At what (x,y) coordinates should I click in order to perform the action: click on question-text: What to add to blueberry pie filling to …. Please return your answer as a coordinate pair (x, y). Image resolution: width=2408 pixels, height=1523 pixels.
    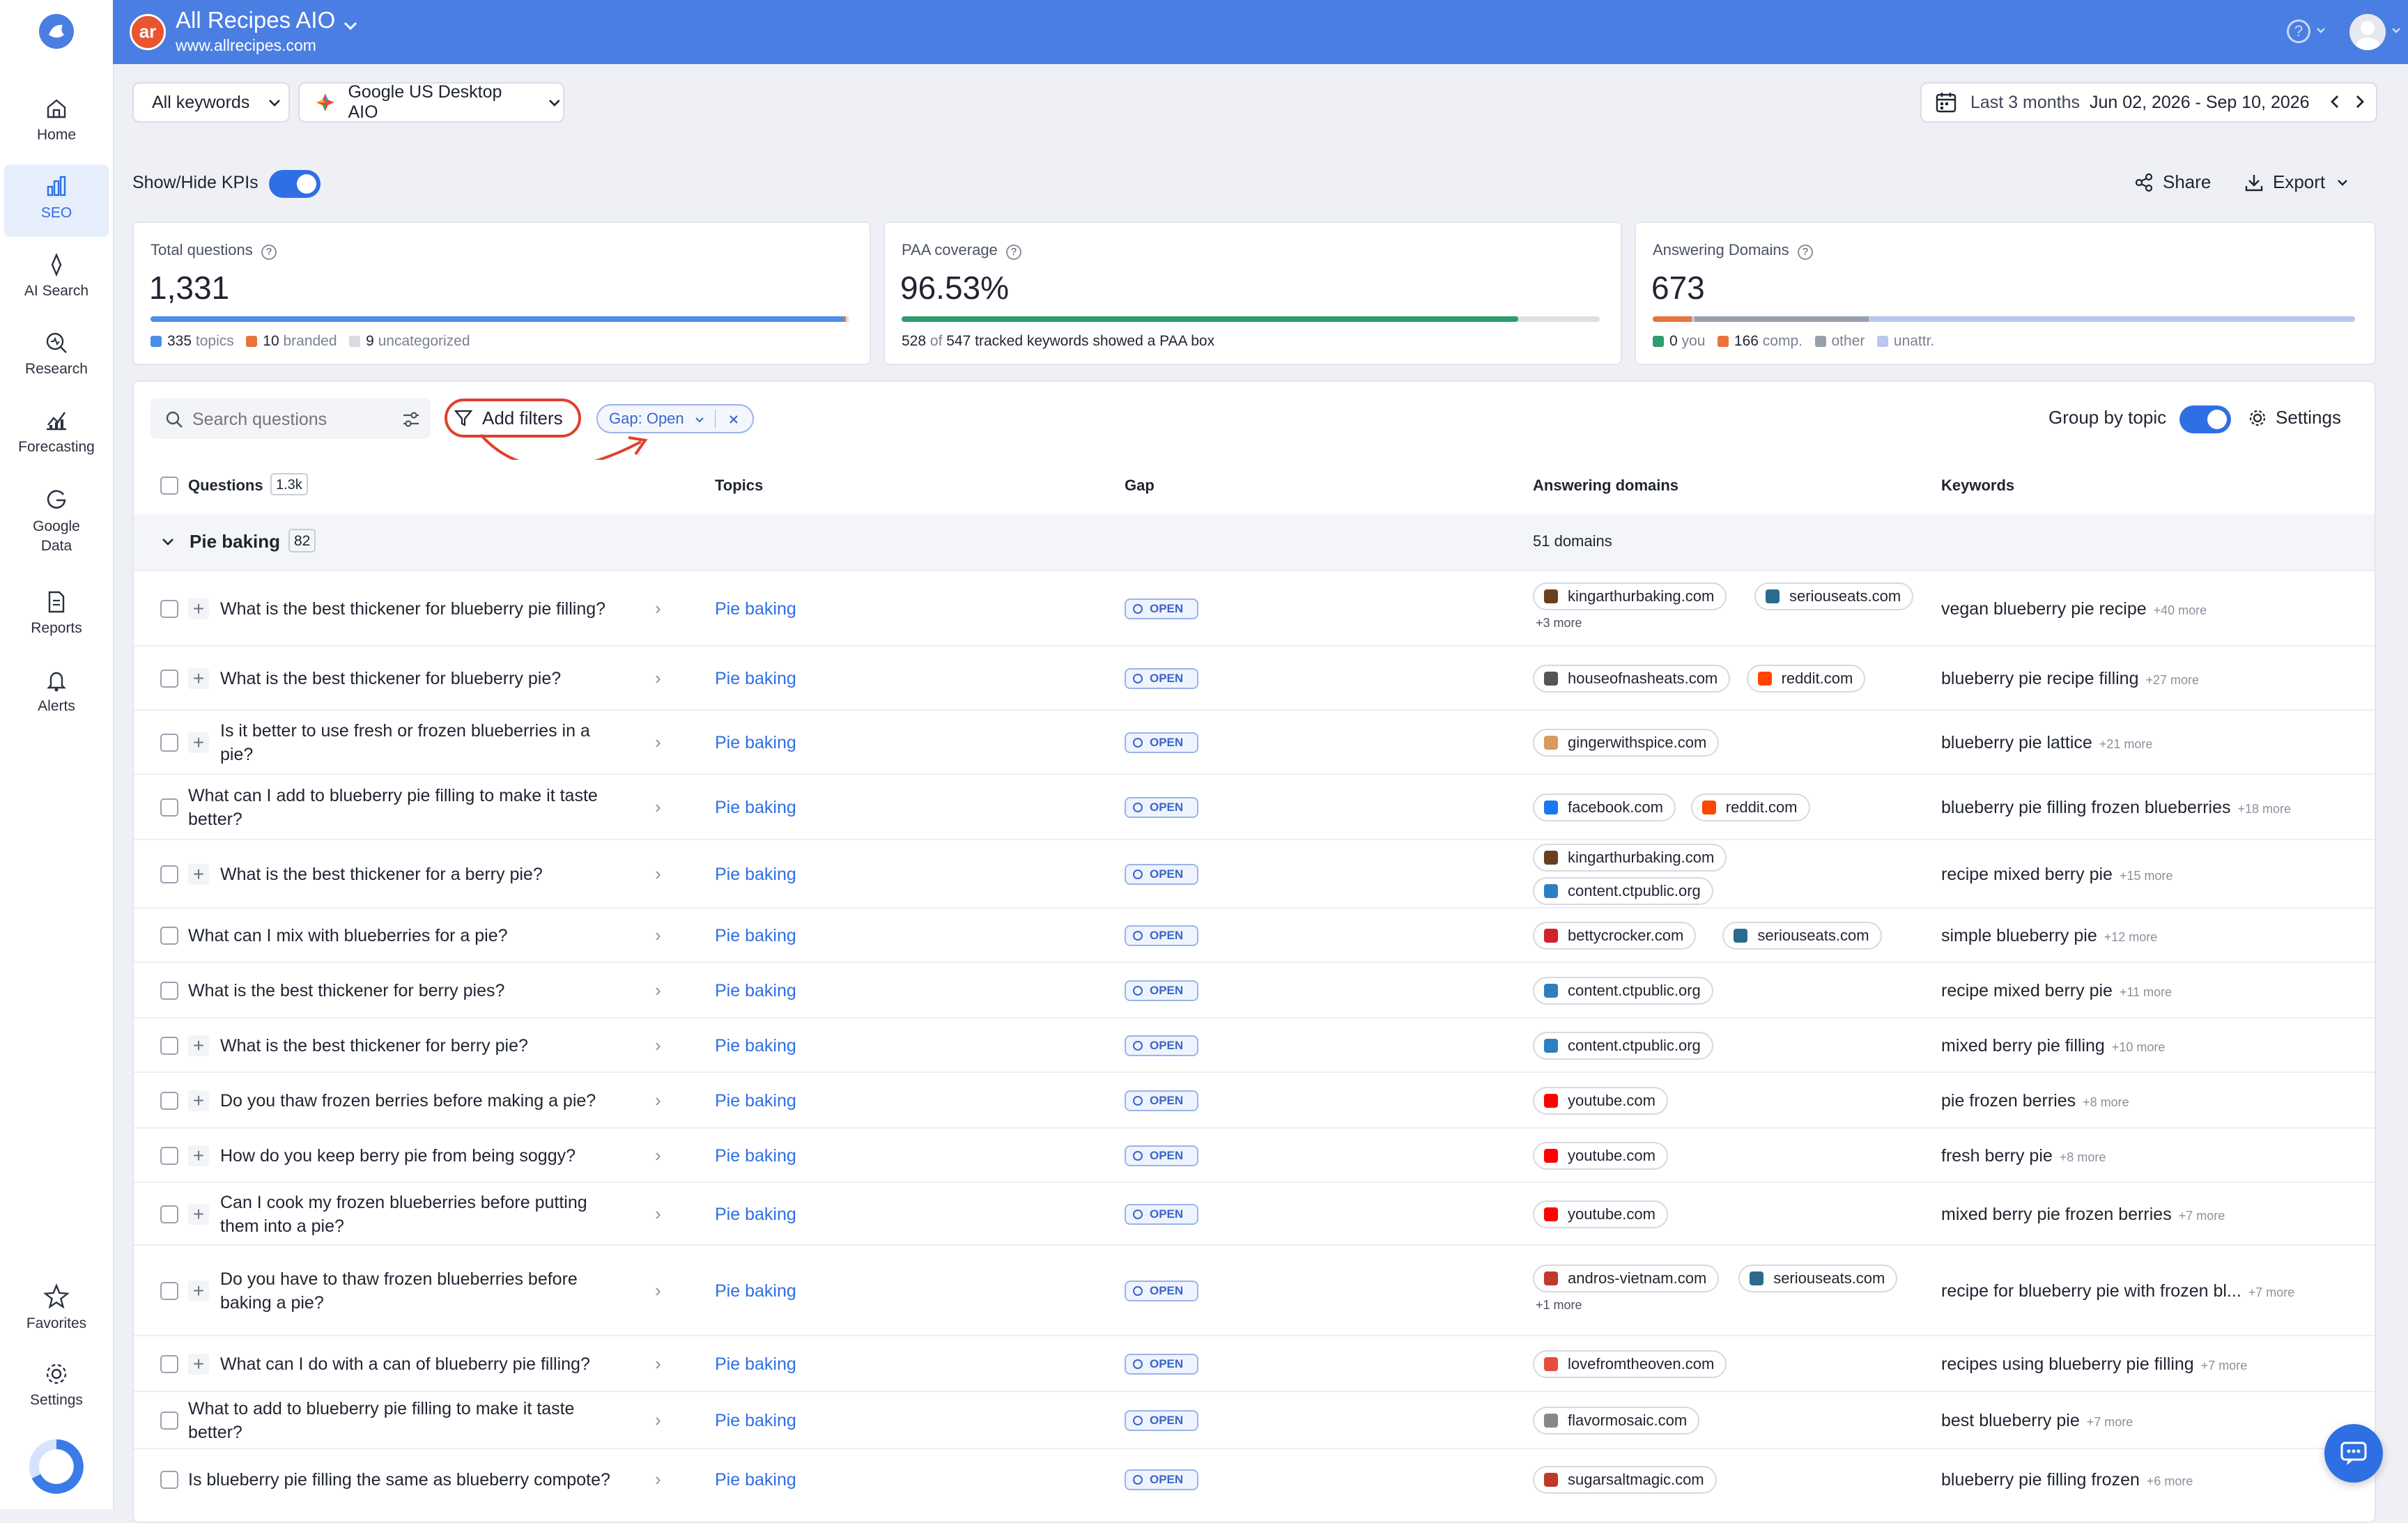
    Looking at the image, I should click on (401, 1420).